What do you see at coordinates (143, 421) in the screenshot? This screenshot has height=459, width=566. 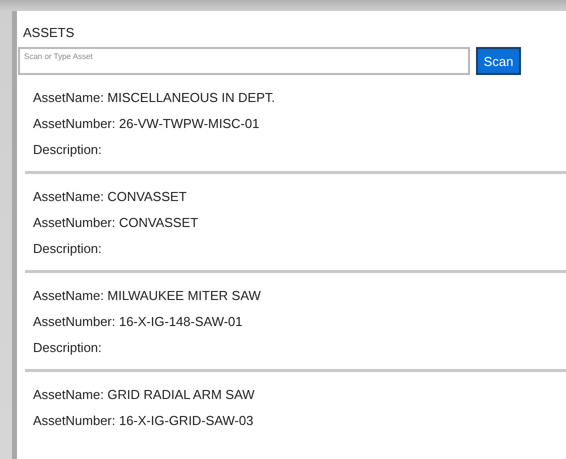 I see `asset-field: AssetNumber: 16-X-IG-GRID-SAW-03` at bounding box center [143, 421].